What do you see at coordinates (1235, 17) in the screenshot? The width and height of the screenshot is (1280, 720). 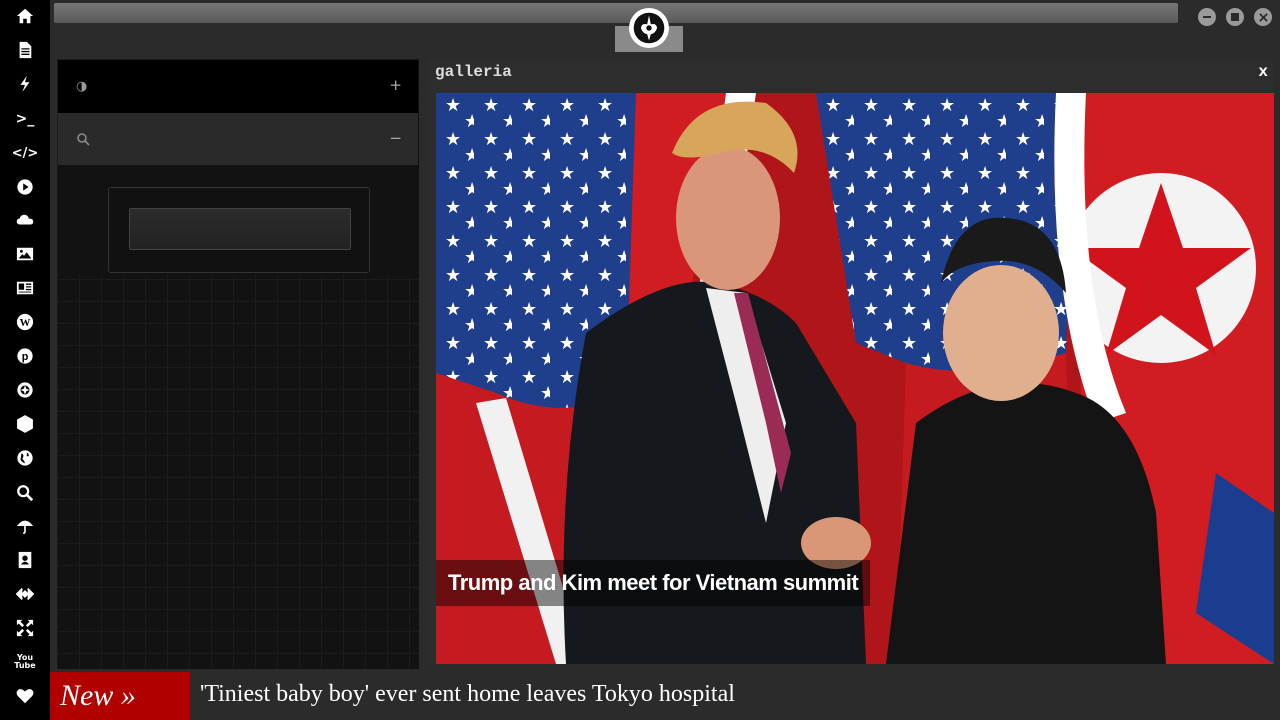 I see `maximize-button` at bounding box center [1235, 17].